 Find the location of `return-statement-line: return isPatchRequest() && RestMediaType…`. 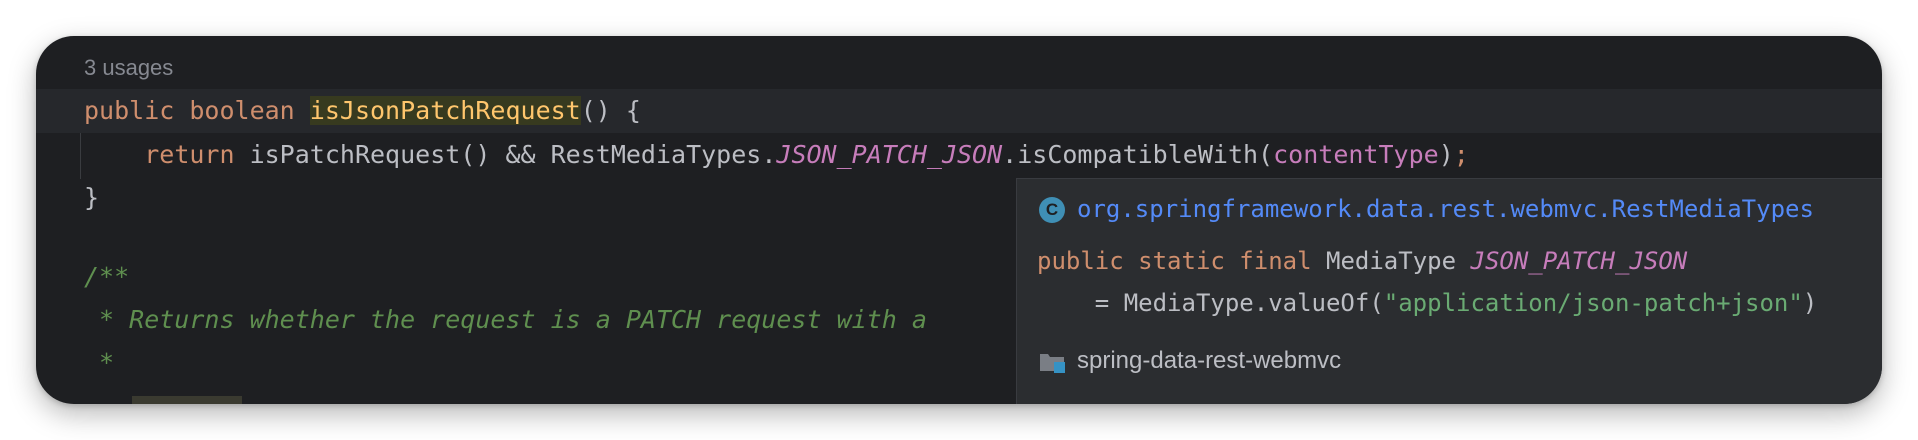

return-statement-line: return isPatchRequest() && RestMediaType… is located at coordinates (776, 155).